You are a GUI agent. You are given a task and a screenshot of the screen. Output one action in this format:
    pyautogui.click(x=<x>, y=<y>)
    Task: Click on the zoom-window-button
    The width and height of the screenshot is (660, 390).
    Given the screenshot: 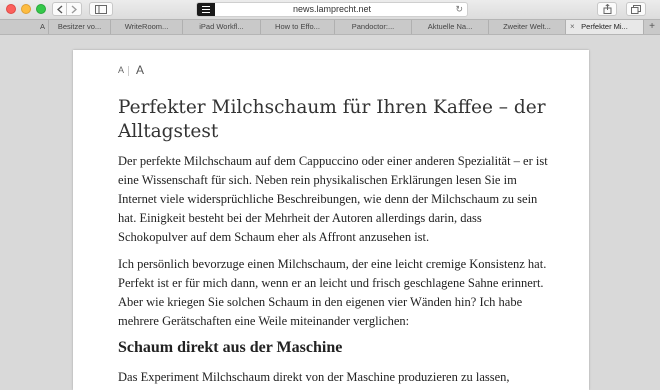 What is the action you would take?
    pyautogui.click(x=41, y=9)
    